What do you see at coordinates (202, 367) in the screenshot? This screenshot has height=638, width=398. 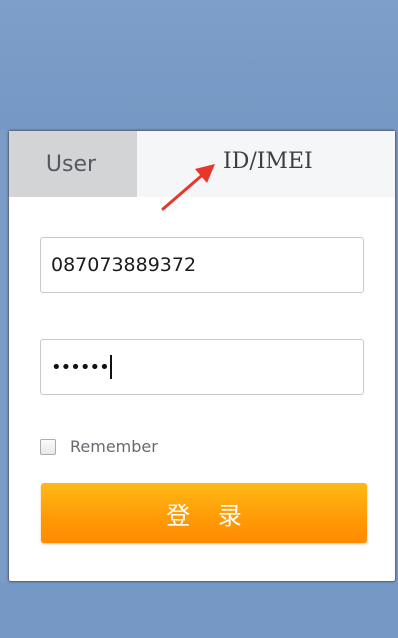 I see `password-field: ••••••` at bounding box center [202, 367].